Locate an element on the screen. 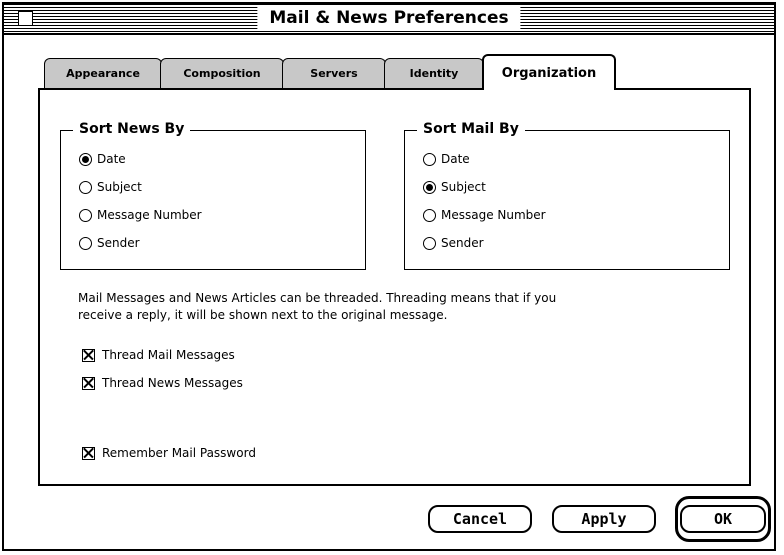 The image size is (784, 555). cancel-button: Cancel is located at coordinates (480, 519).